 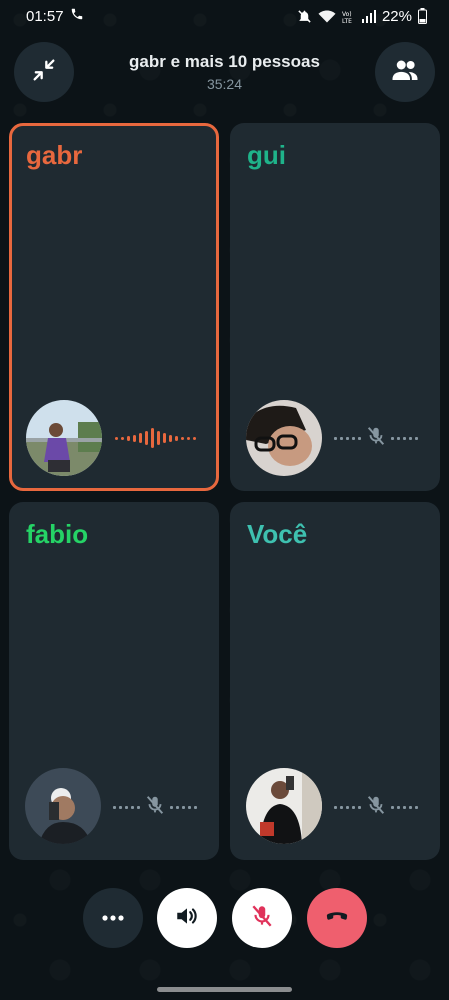 What do you see at coordinates (368, 16) in the screenshot?
I see `signal-icon` at bounding box center [368, 16].